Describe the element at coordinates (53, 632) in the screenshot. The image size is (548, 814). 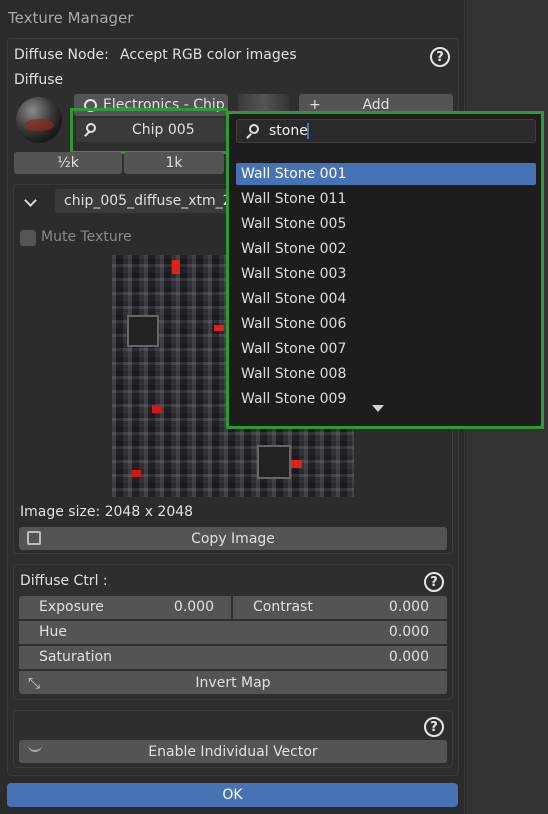
I see `hue-label: Hue` at that location.